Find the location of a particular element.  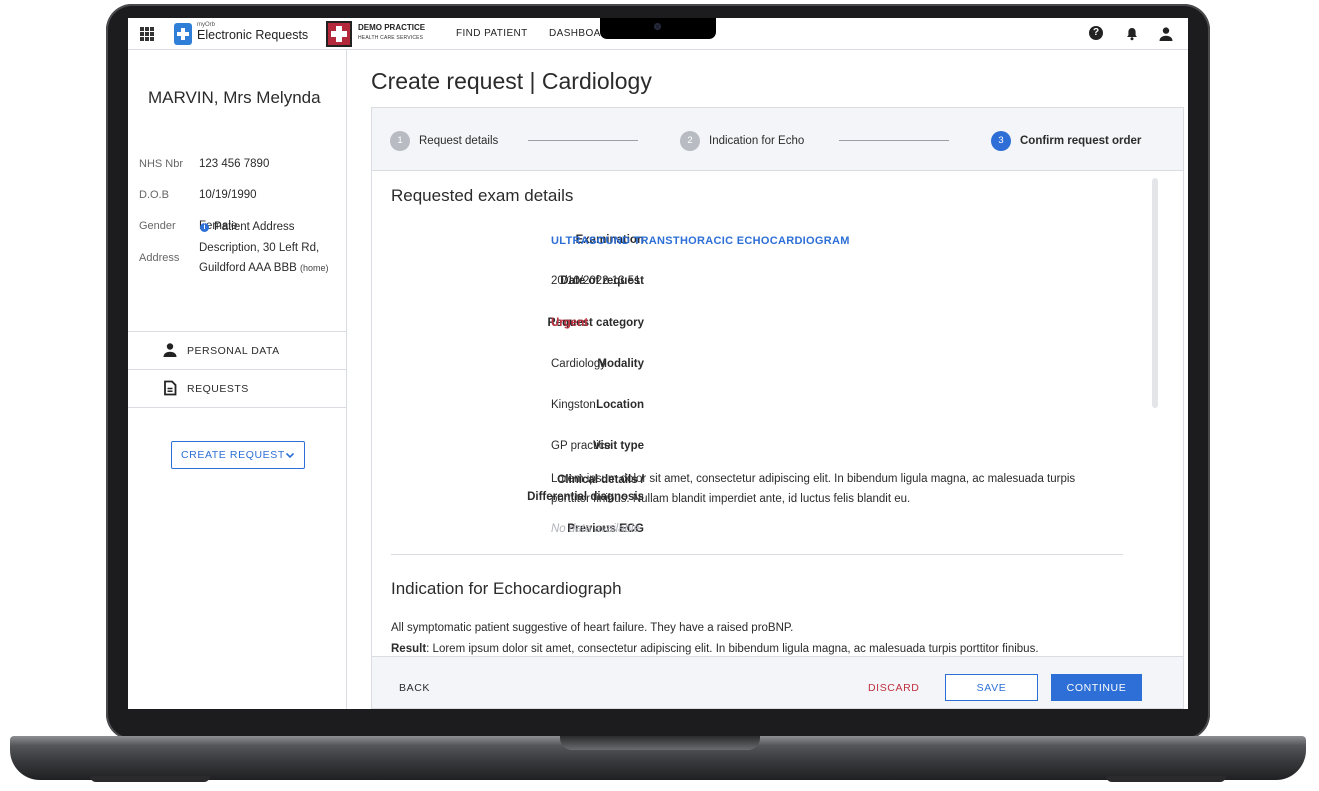

person-icon is located at coordinates (170, 350).